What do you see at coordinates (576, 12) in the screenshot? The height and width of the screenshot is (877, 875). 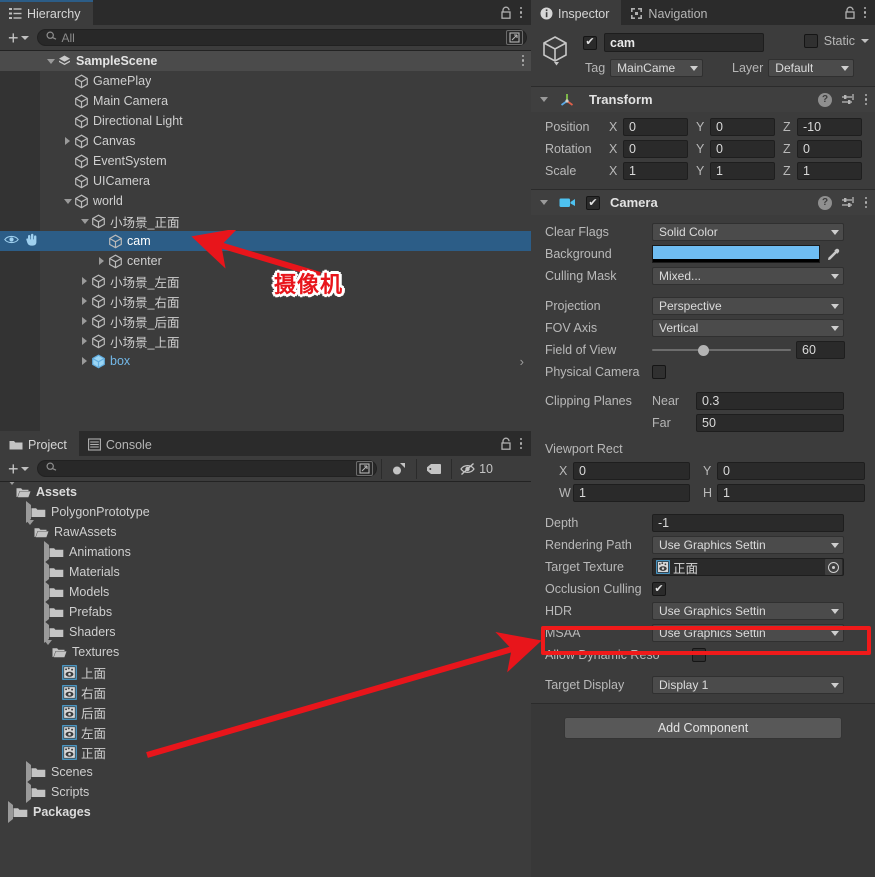 I see `tab-inspector: Inspector` at bounding box center [576, 12].